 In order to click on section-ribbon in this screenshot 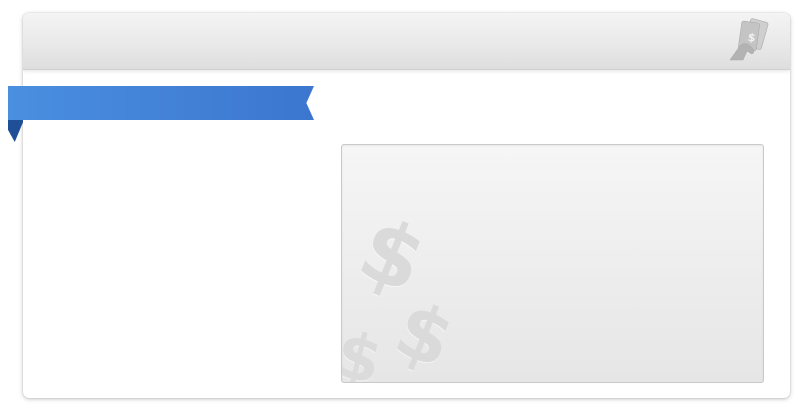, I will do `click(162, 115)`.